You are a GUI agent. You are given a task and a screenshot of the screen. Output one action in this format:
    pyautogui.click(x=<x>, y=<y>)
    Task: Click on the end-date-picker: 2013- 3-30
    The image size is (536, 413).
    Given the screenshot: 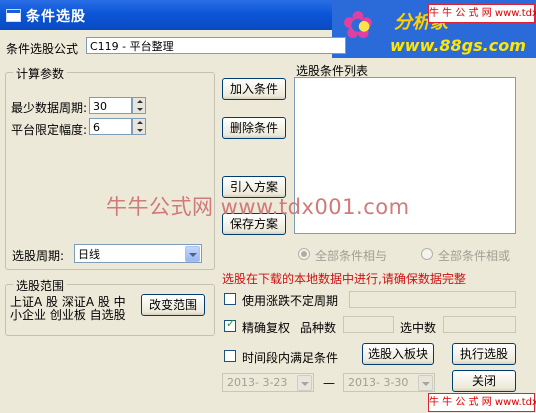 What is the action you would take?
    pyautogui.click(x=389, y=382)
    